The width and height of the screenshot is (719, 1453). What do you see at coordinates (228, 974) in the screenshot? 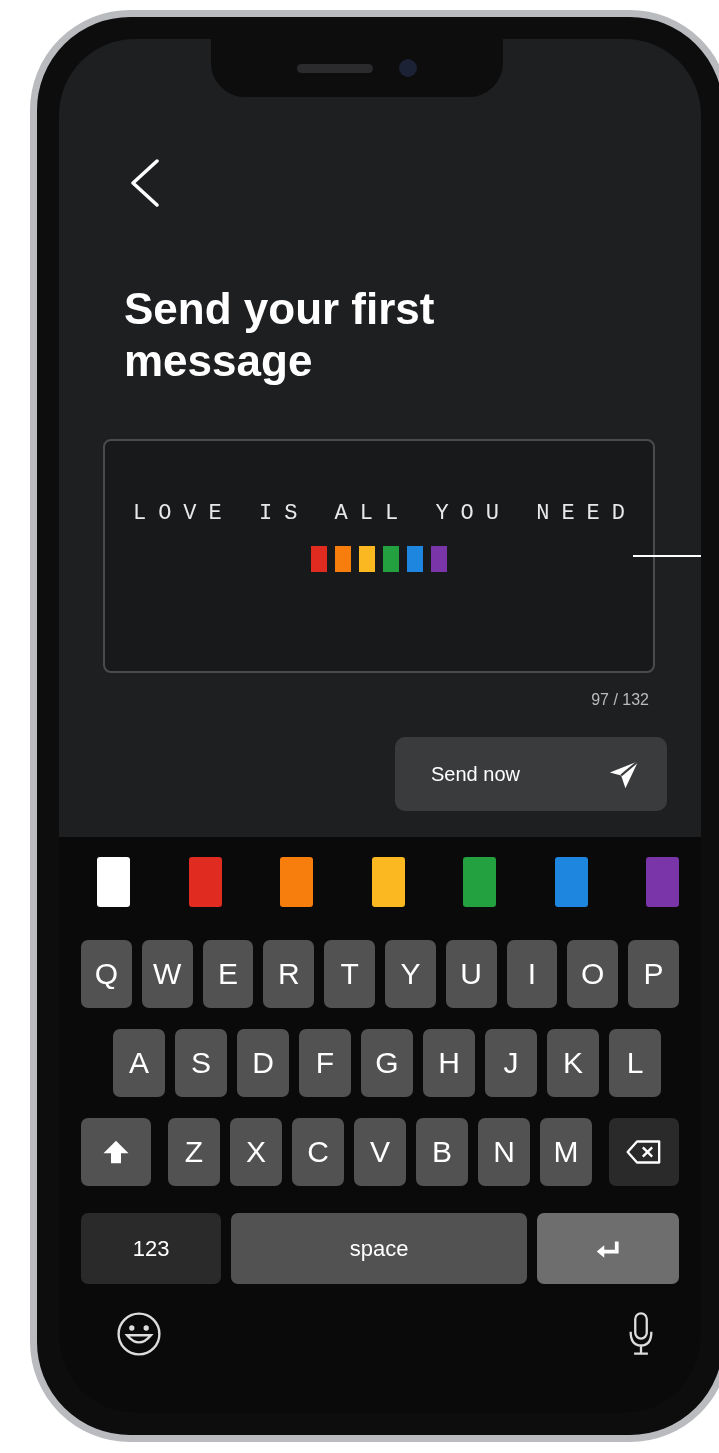
I see `keyboard-key: E` at bounding box center [228, 974].